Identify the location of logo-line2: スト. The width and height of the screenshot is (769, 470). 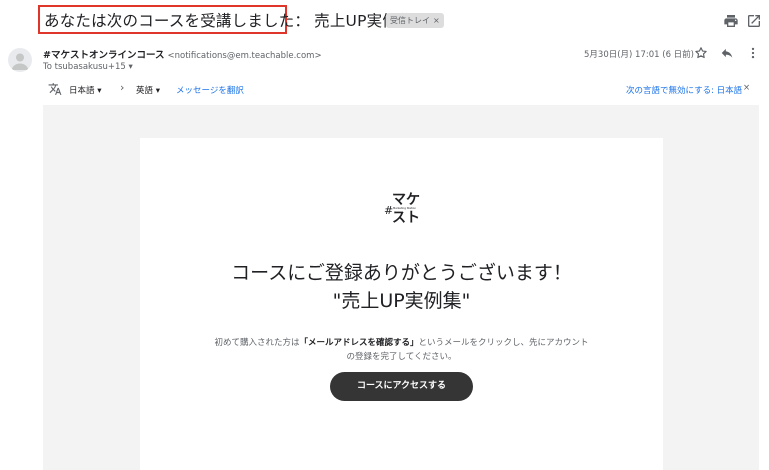
(406, 218).